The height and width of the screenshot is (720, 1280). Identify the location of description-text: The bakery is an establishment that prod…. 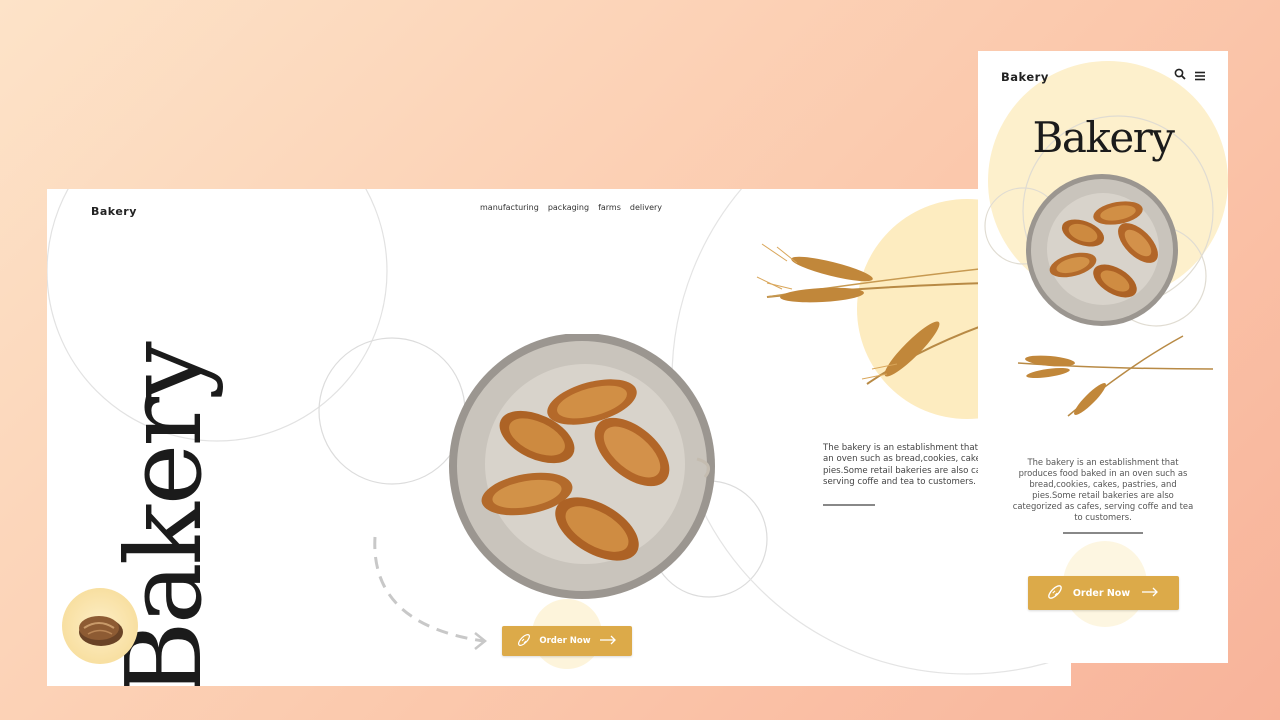
(1103, 489).